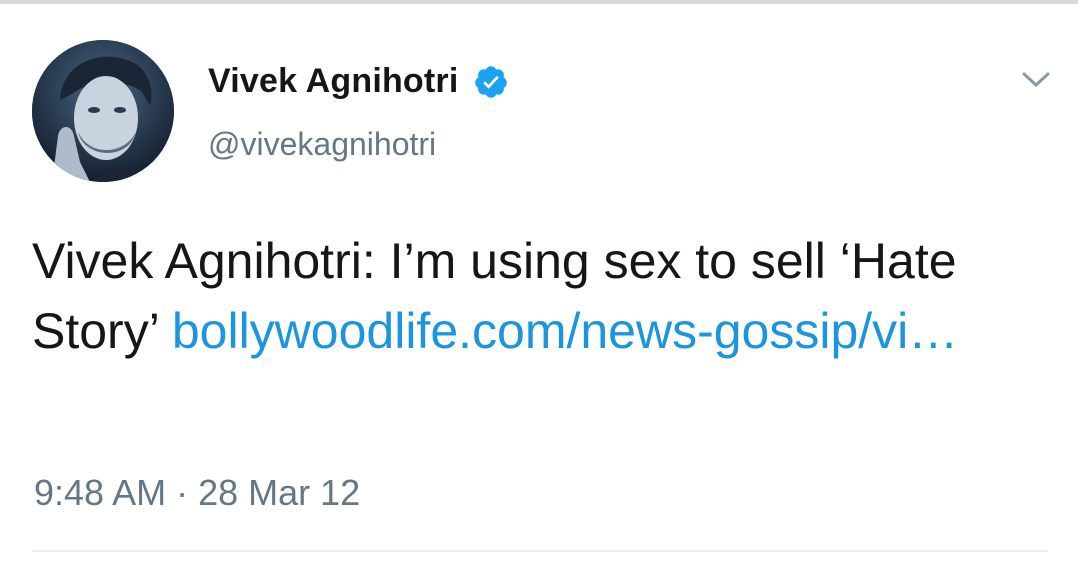 The height and width of the screenshot is (561, 1078). What do you see at coordinates (491, 82) in the screenshot?
I see `verified-badge-icon` at bounding box center [491, 82].